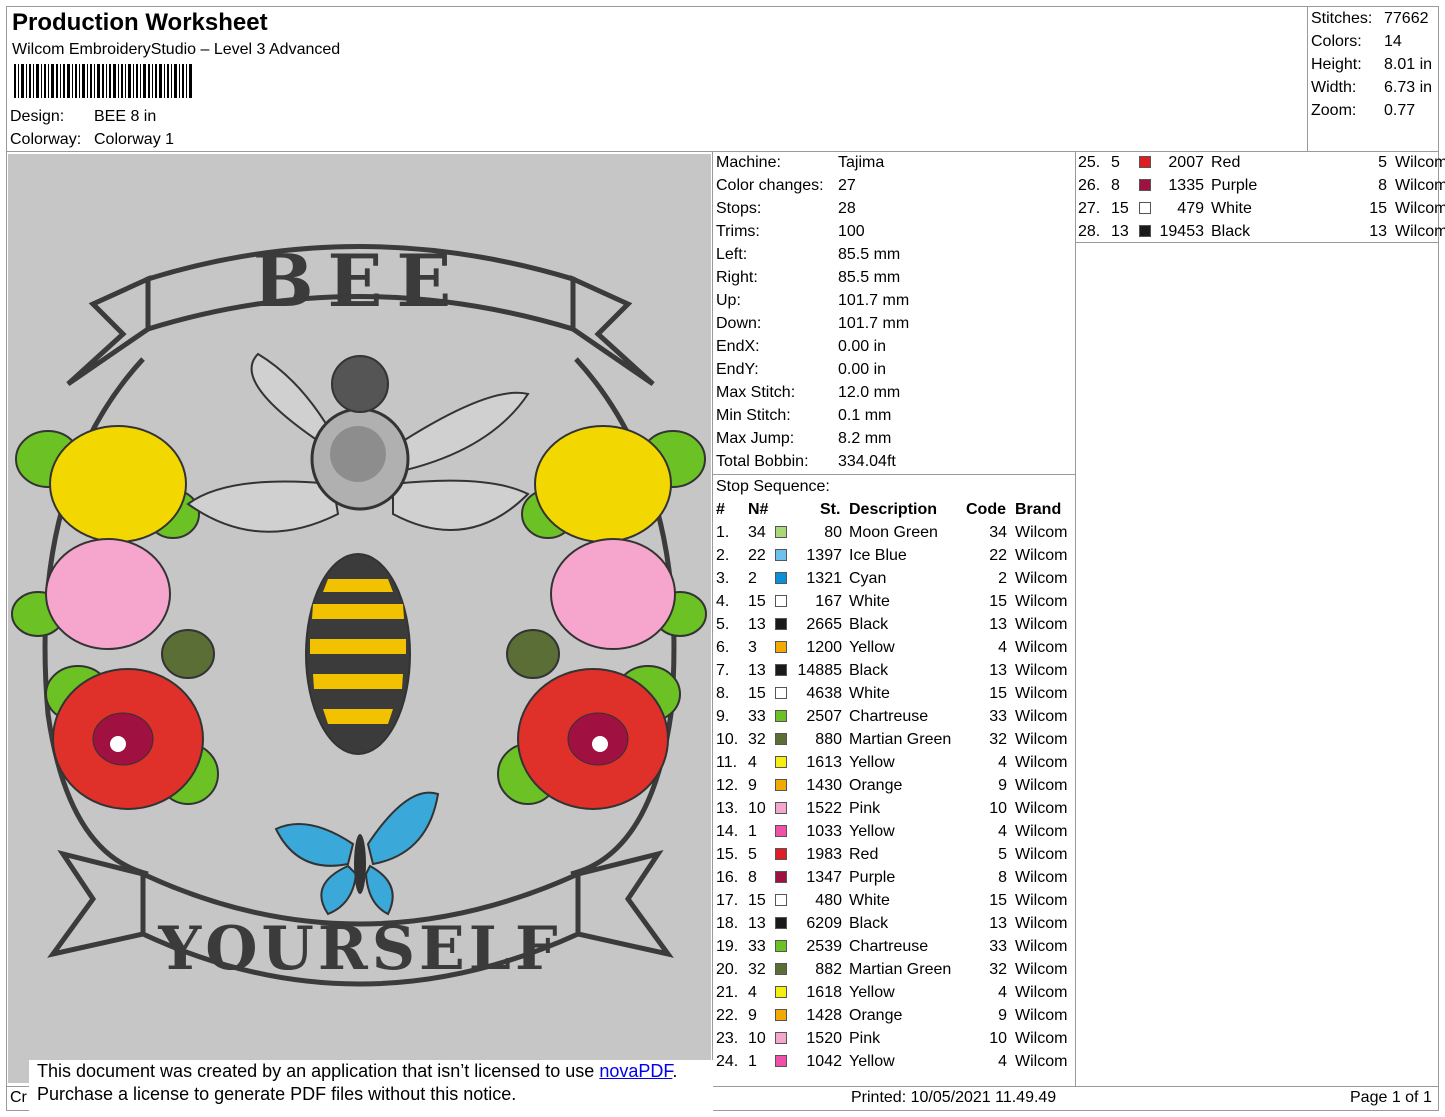 Image resolution: width=1445 pixels, height=1117 pixels. What do you see at coordinates (869, 392) in the screenshot?
I see `machine-value: 12.0 mm` at bounding box center [869, 392].